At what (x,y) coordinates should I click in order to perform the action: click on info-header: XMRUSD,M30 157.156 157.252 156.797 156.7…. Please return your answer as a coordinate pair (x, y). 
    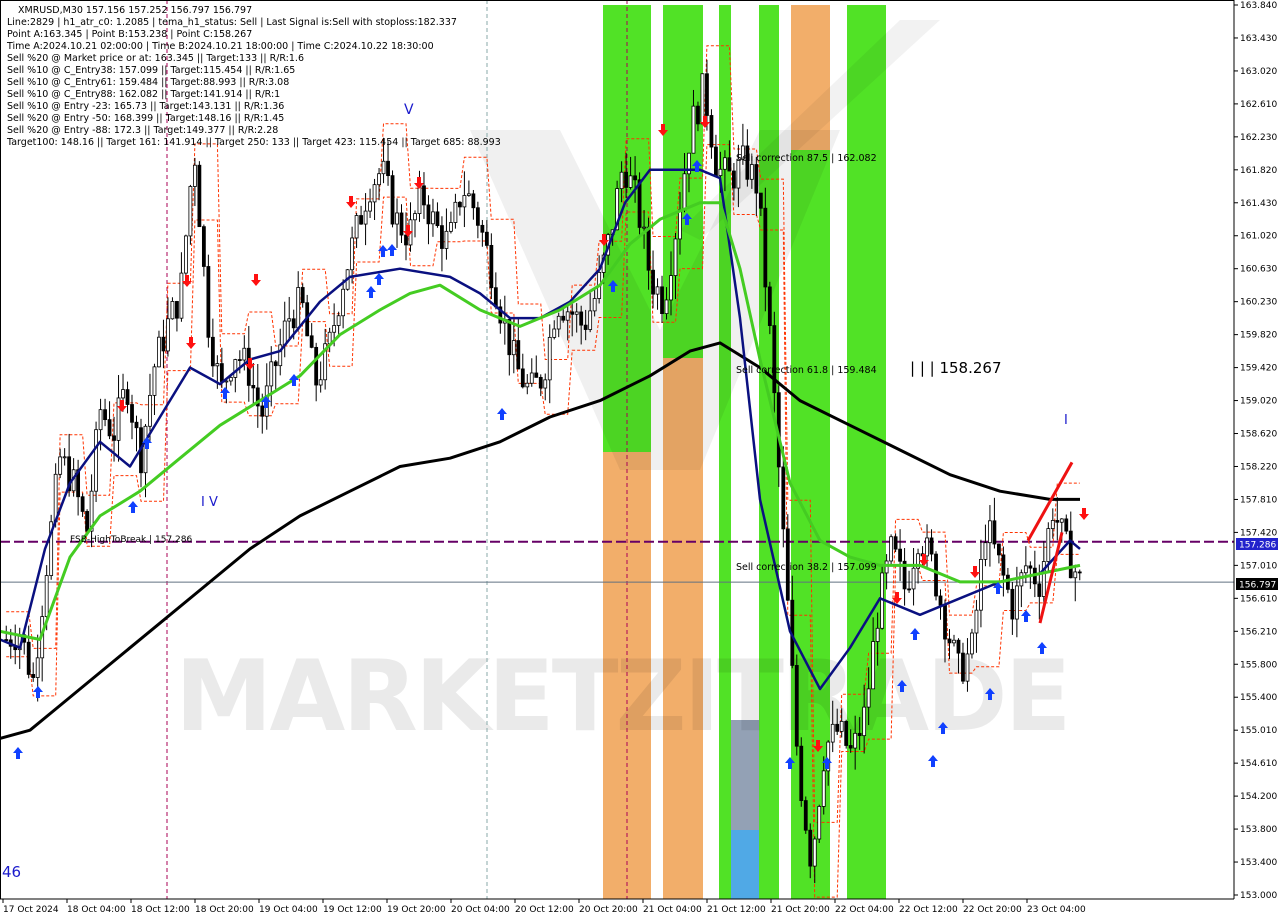
    Looking at the image, I should click on (253, 76).